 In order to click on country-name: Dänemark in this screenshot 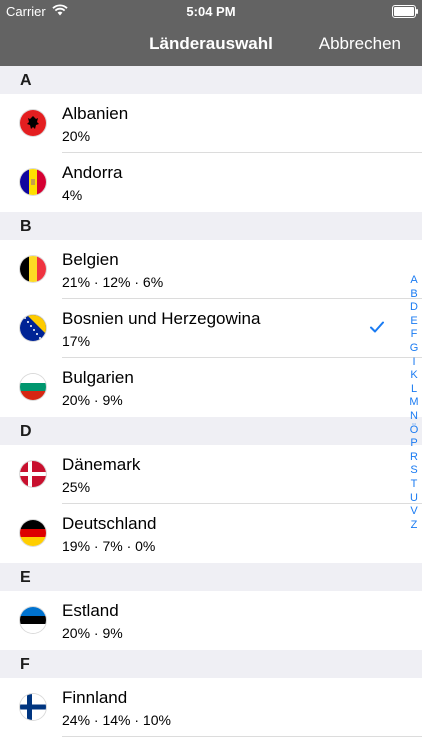, I will do `click(101, 464)`.